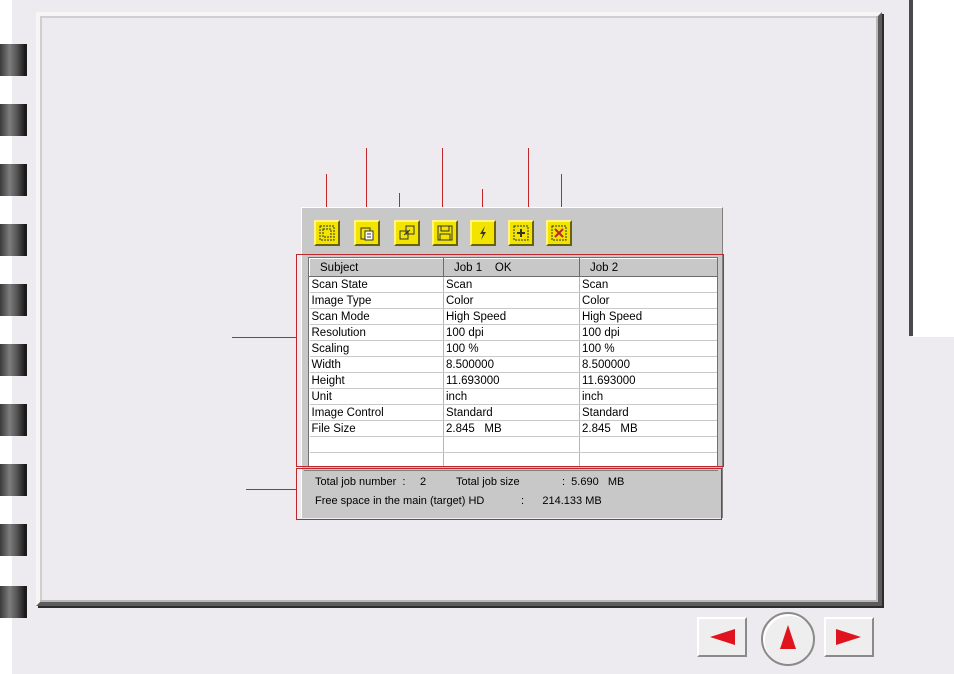 The width and height of the screenshot is (954, 674). I want to click on scan-button, so click(483, 233).